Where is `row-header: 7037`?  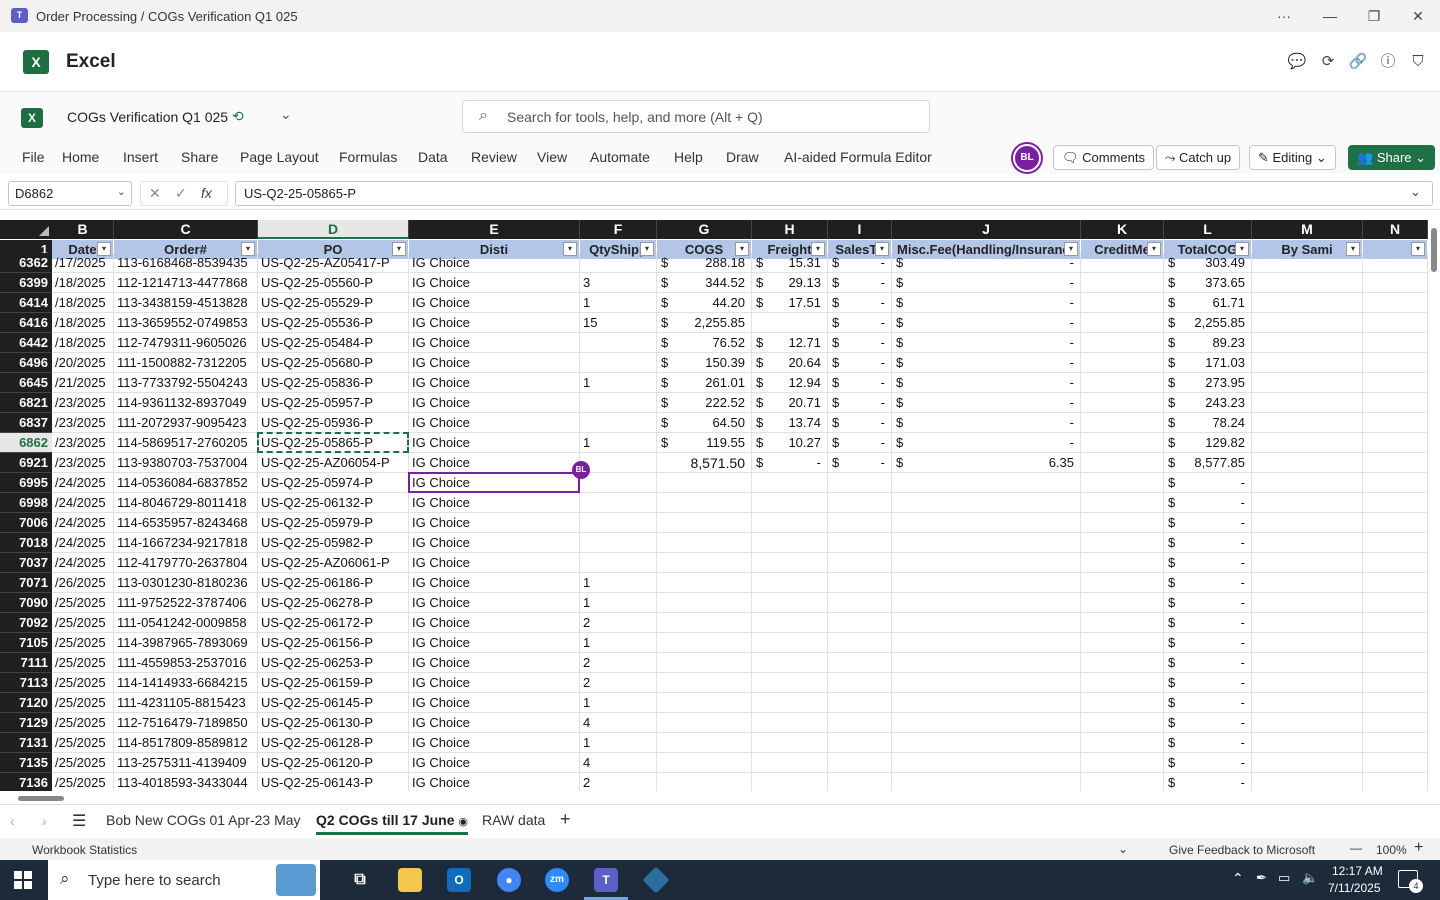
row-header: 7037 is located at coordinates (26, 563).